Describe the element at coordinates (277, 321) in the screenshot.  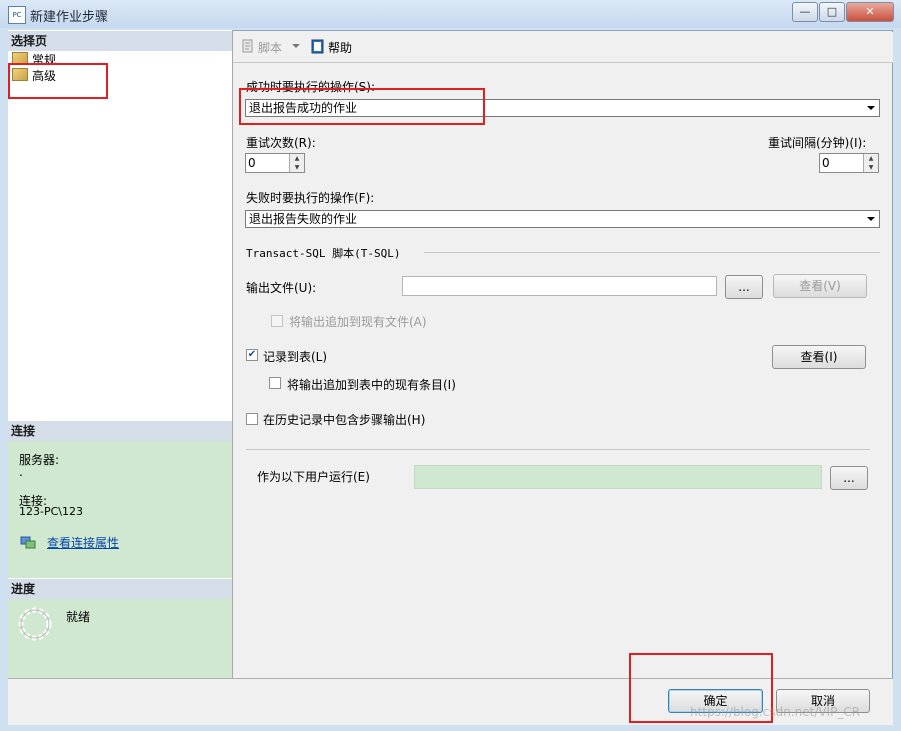
I see `append-to-file-checkbox` at that location.